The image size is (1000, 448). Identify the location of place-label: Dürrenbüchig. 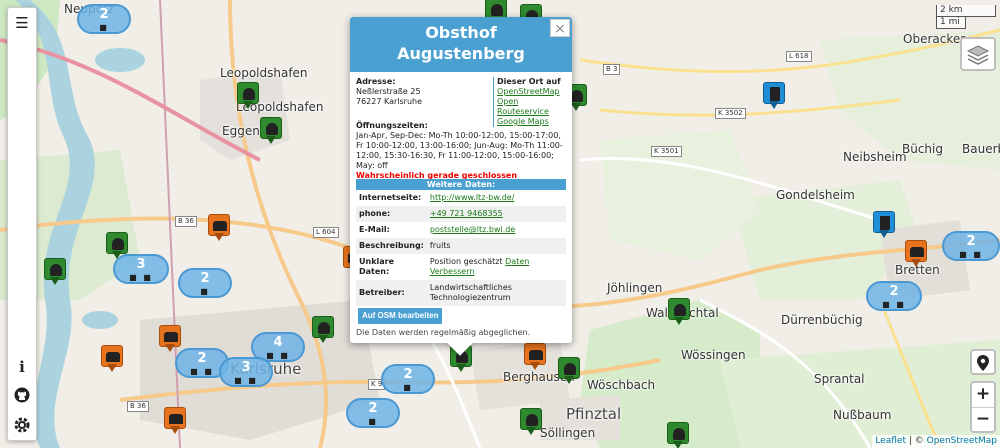
(822, 320).